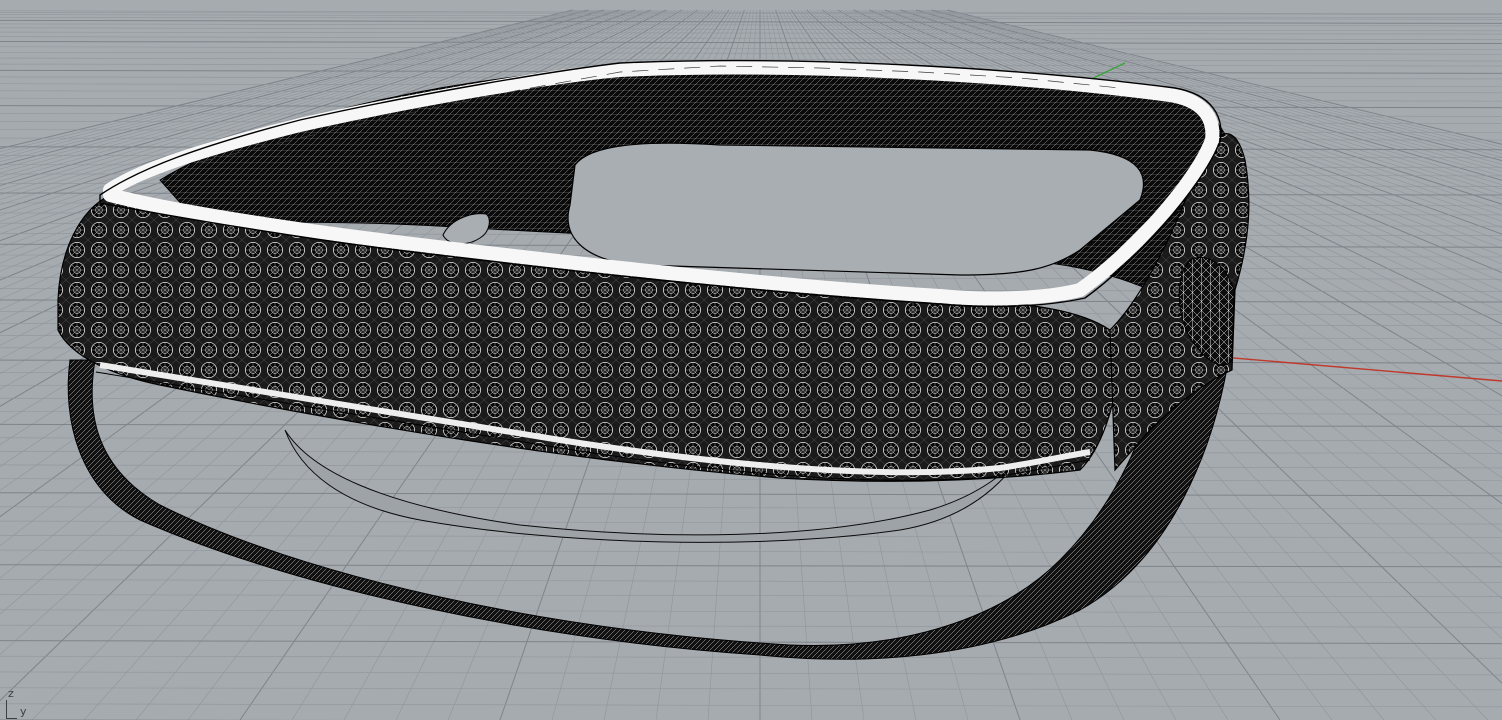 The width and height of the screenshot is (1502, 720). I want to click on axis-y-label: y, so click(23, 711).